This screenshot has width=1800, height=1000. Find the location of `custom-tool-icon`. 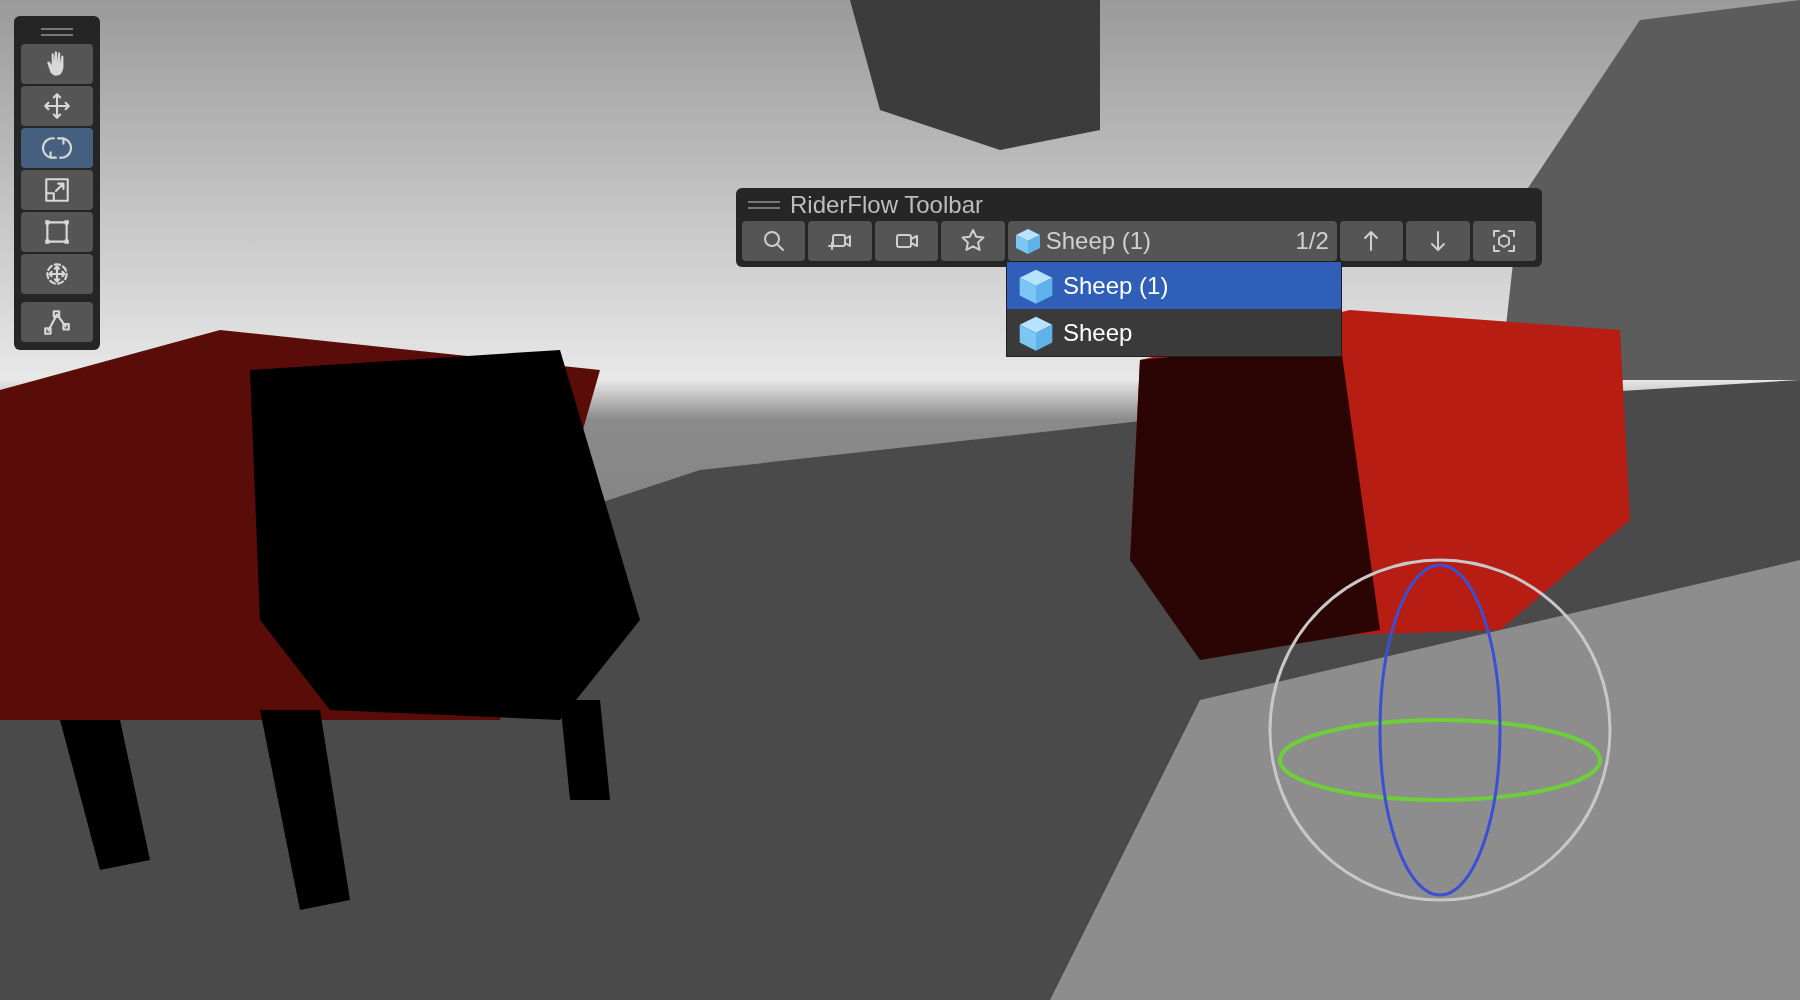

custom-tool-icon is located at coordinates (57, 322).